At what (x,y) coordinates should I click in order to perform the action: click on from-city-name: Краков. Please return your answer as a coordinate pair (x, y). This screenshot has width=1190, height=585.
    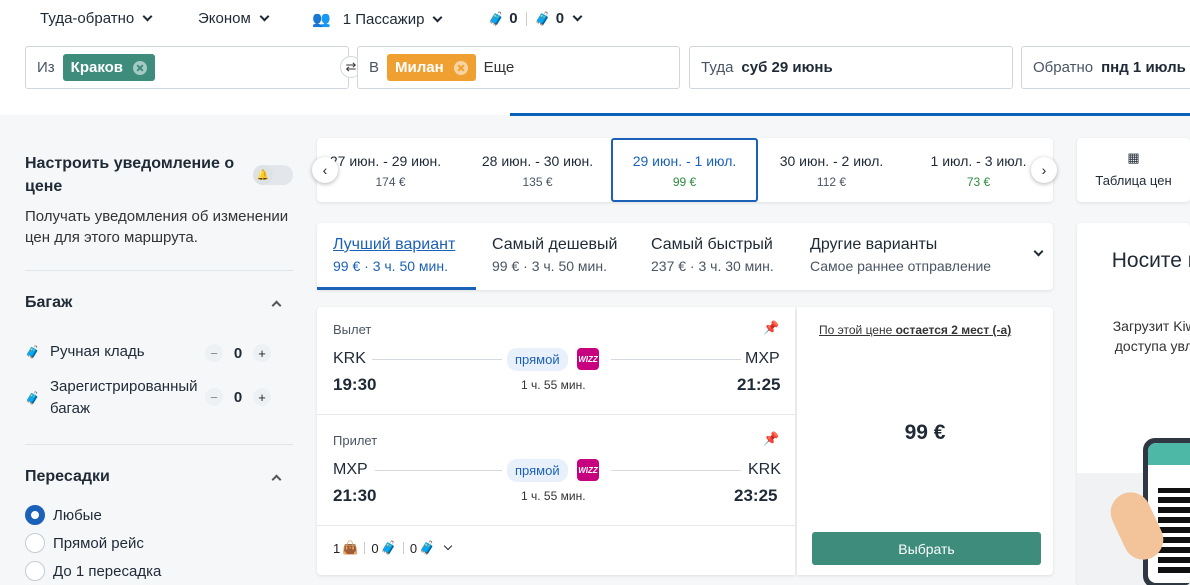
    Looking at the image, I should click on (97, 67).